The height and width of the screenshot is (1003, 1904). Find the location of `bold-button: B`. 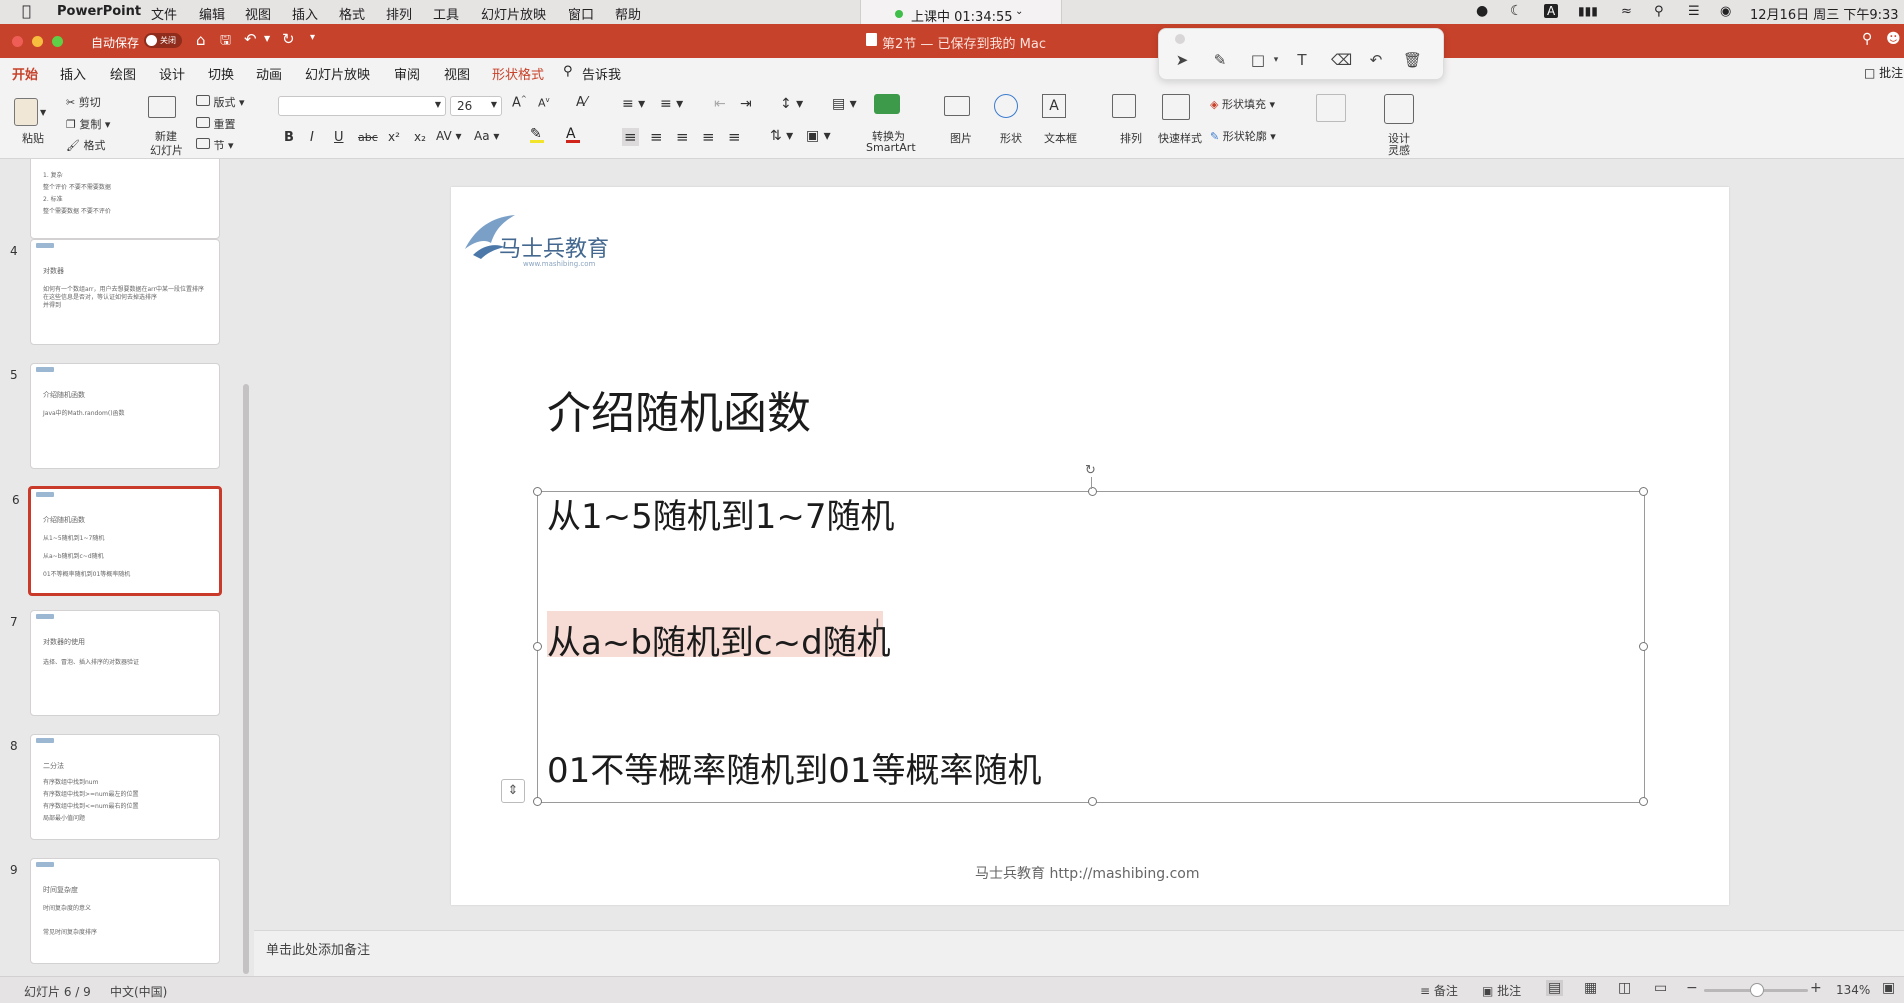

bold-button: B is located at coordinates (289, 137).